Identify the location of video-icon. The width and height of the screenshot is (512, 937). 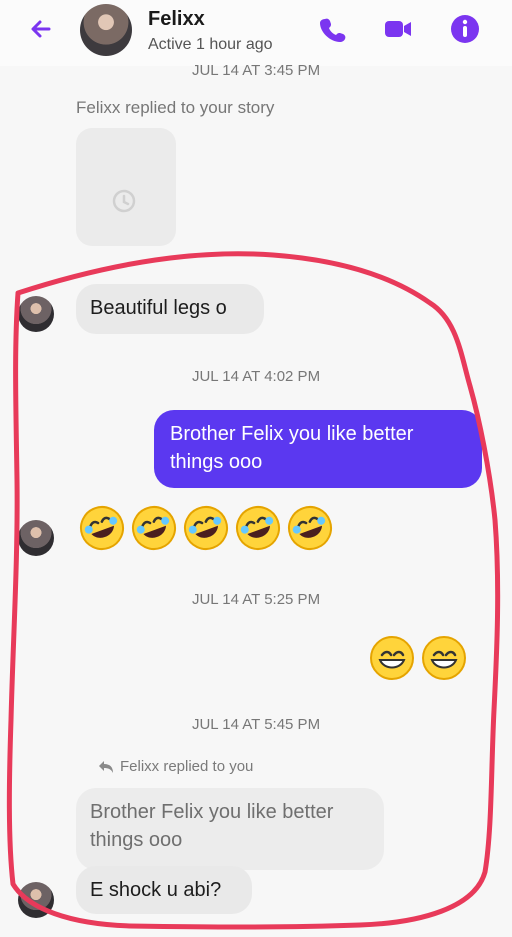
(398, 29).